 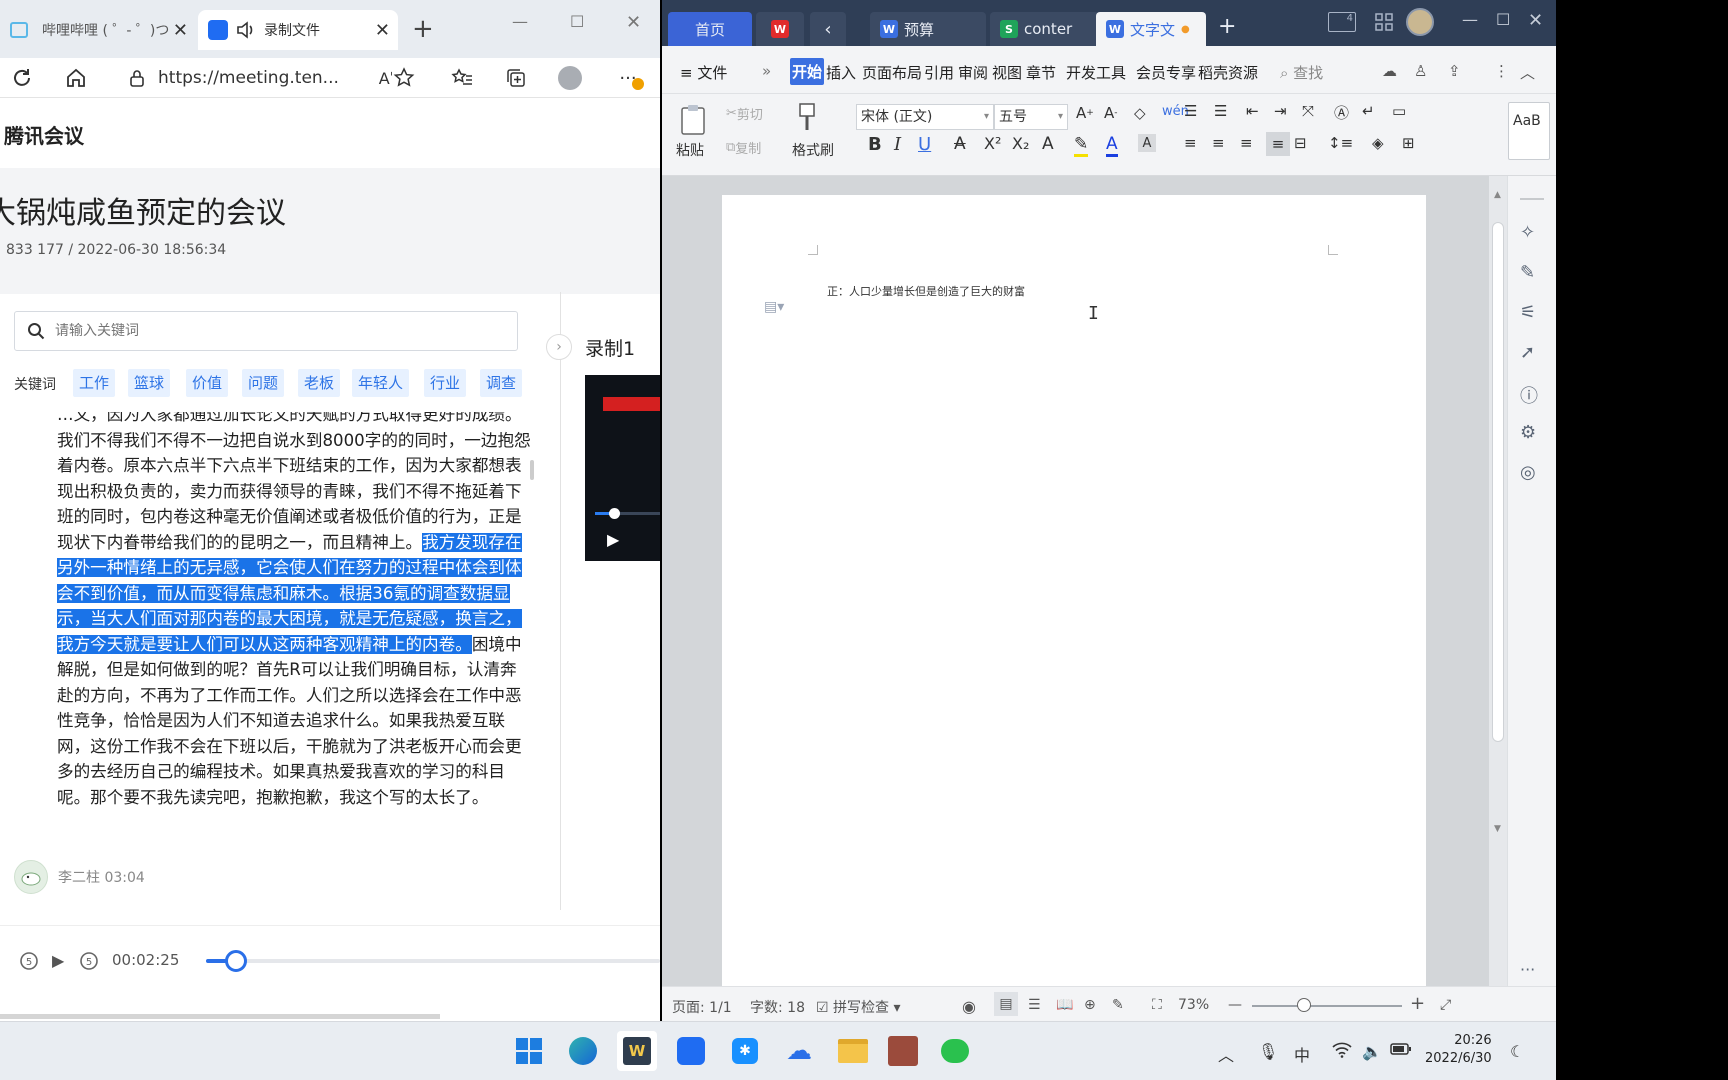 What do you see at coordinates (1342, 1050) in the screenshot?
I see `wifi-icon` at bounding box center [1342, 1050].